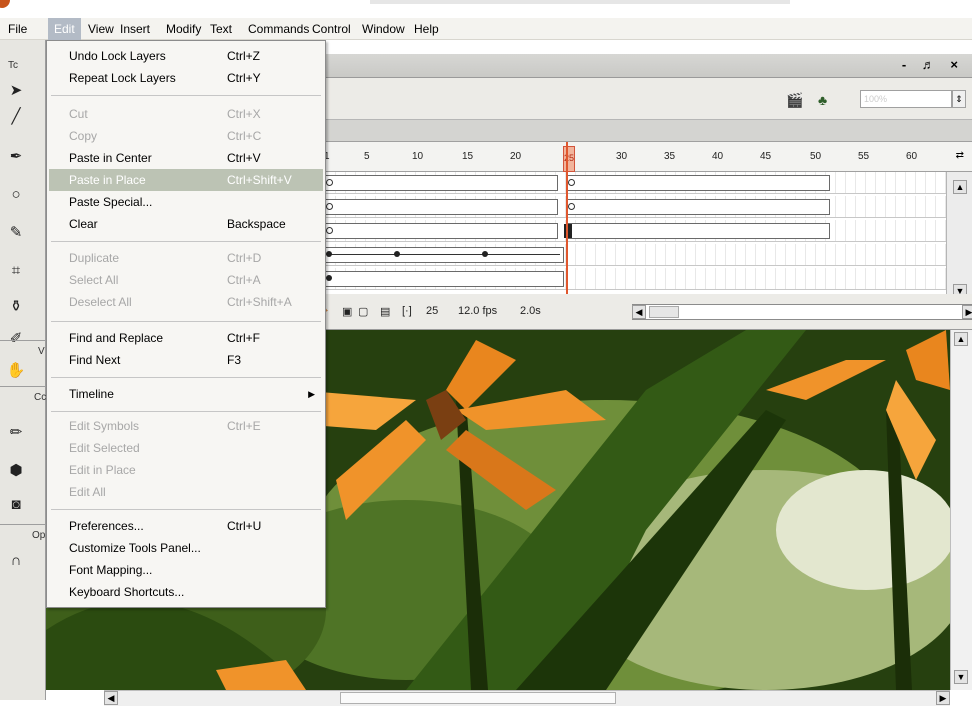 This screenshot has width=972, height=706. I want to click on frame-rate-readout: 12.0 fps, so click(477, 311).